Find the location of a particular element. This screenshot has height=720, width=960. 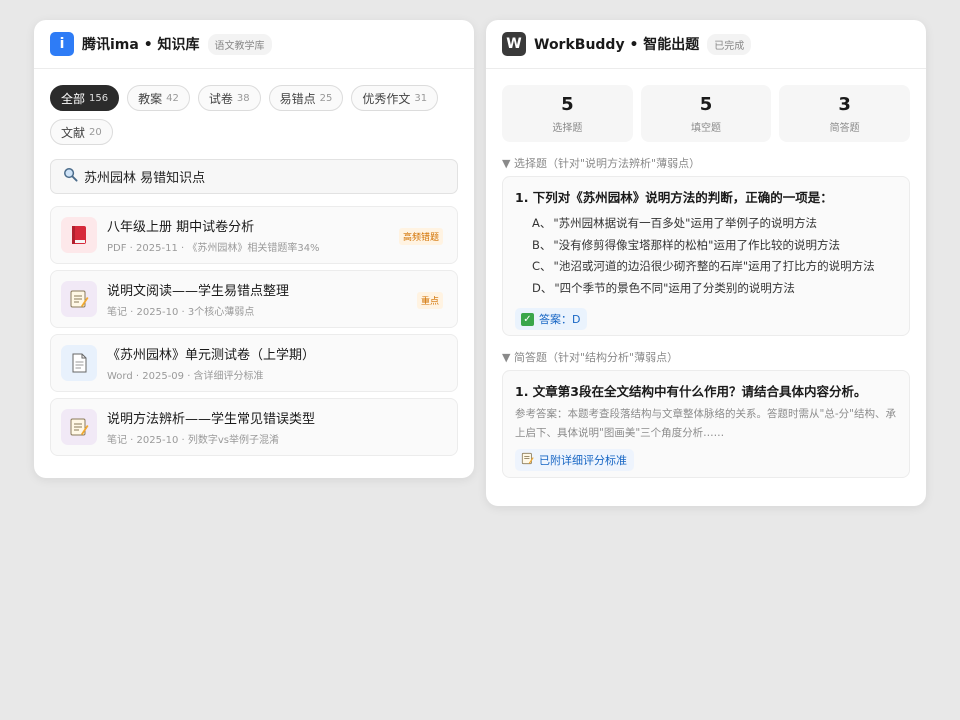

doc-meta: PDF · 2025-11 · 《苏州园林》相关错题率34% is located at coordinates (213, 248).